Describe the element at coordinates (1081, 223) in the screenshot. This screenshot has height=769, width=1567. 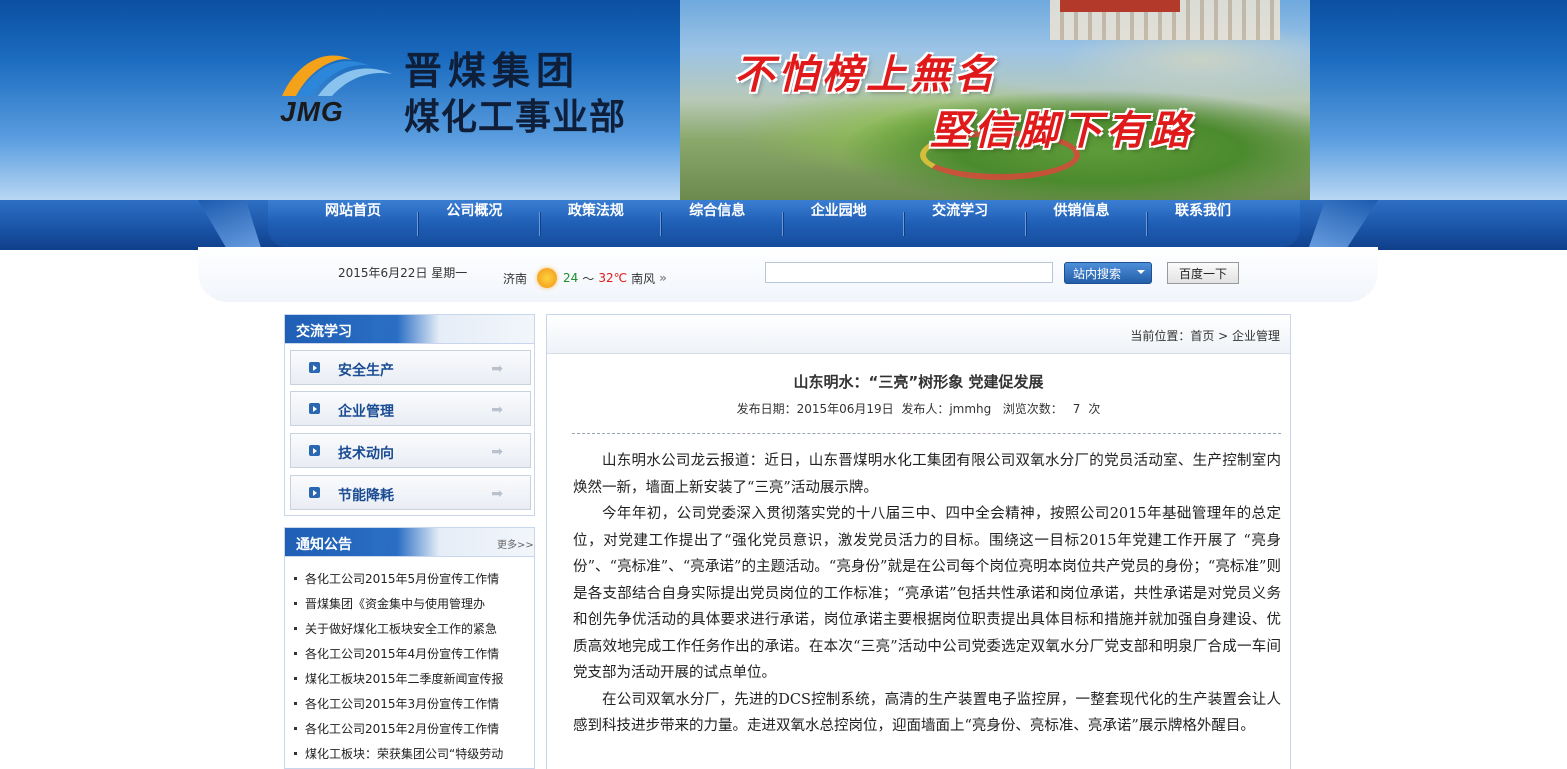
I see `nav-item-supply-sales: 供销信息` at that location.